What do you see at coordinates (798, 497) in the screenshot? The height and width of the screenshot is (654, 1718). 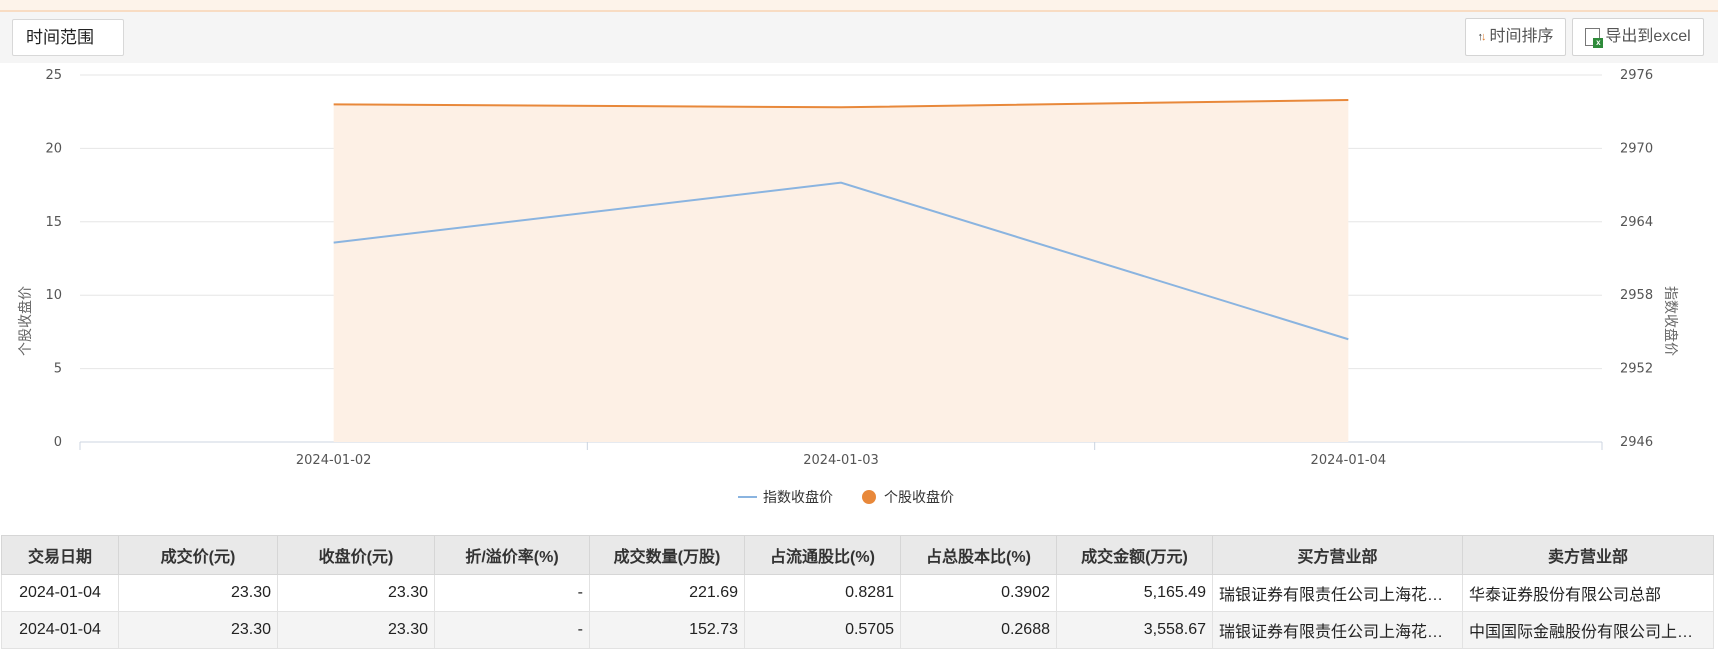 I see `legend-index-label: 指数收盘价` at bounding box center [798, 497].